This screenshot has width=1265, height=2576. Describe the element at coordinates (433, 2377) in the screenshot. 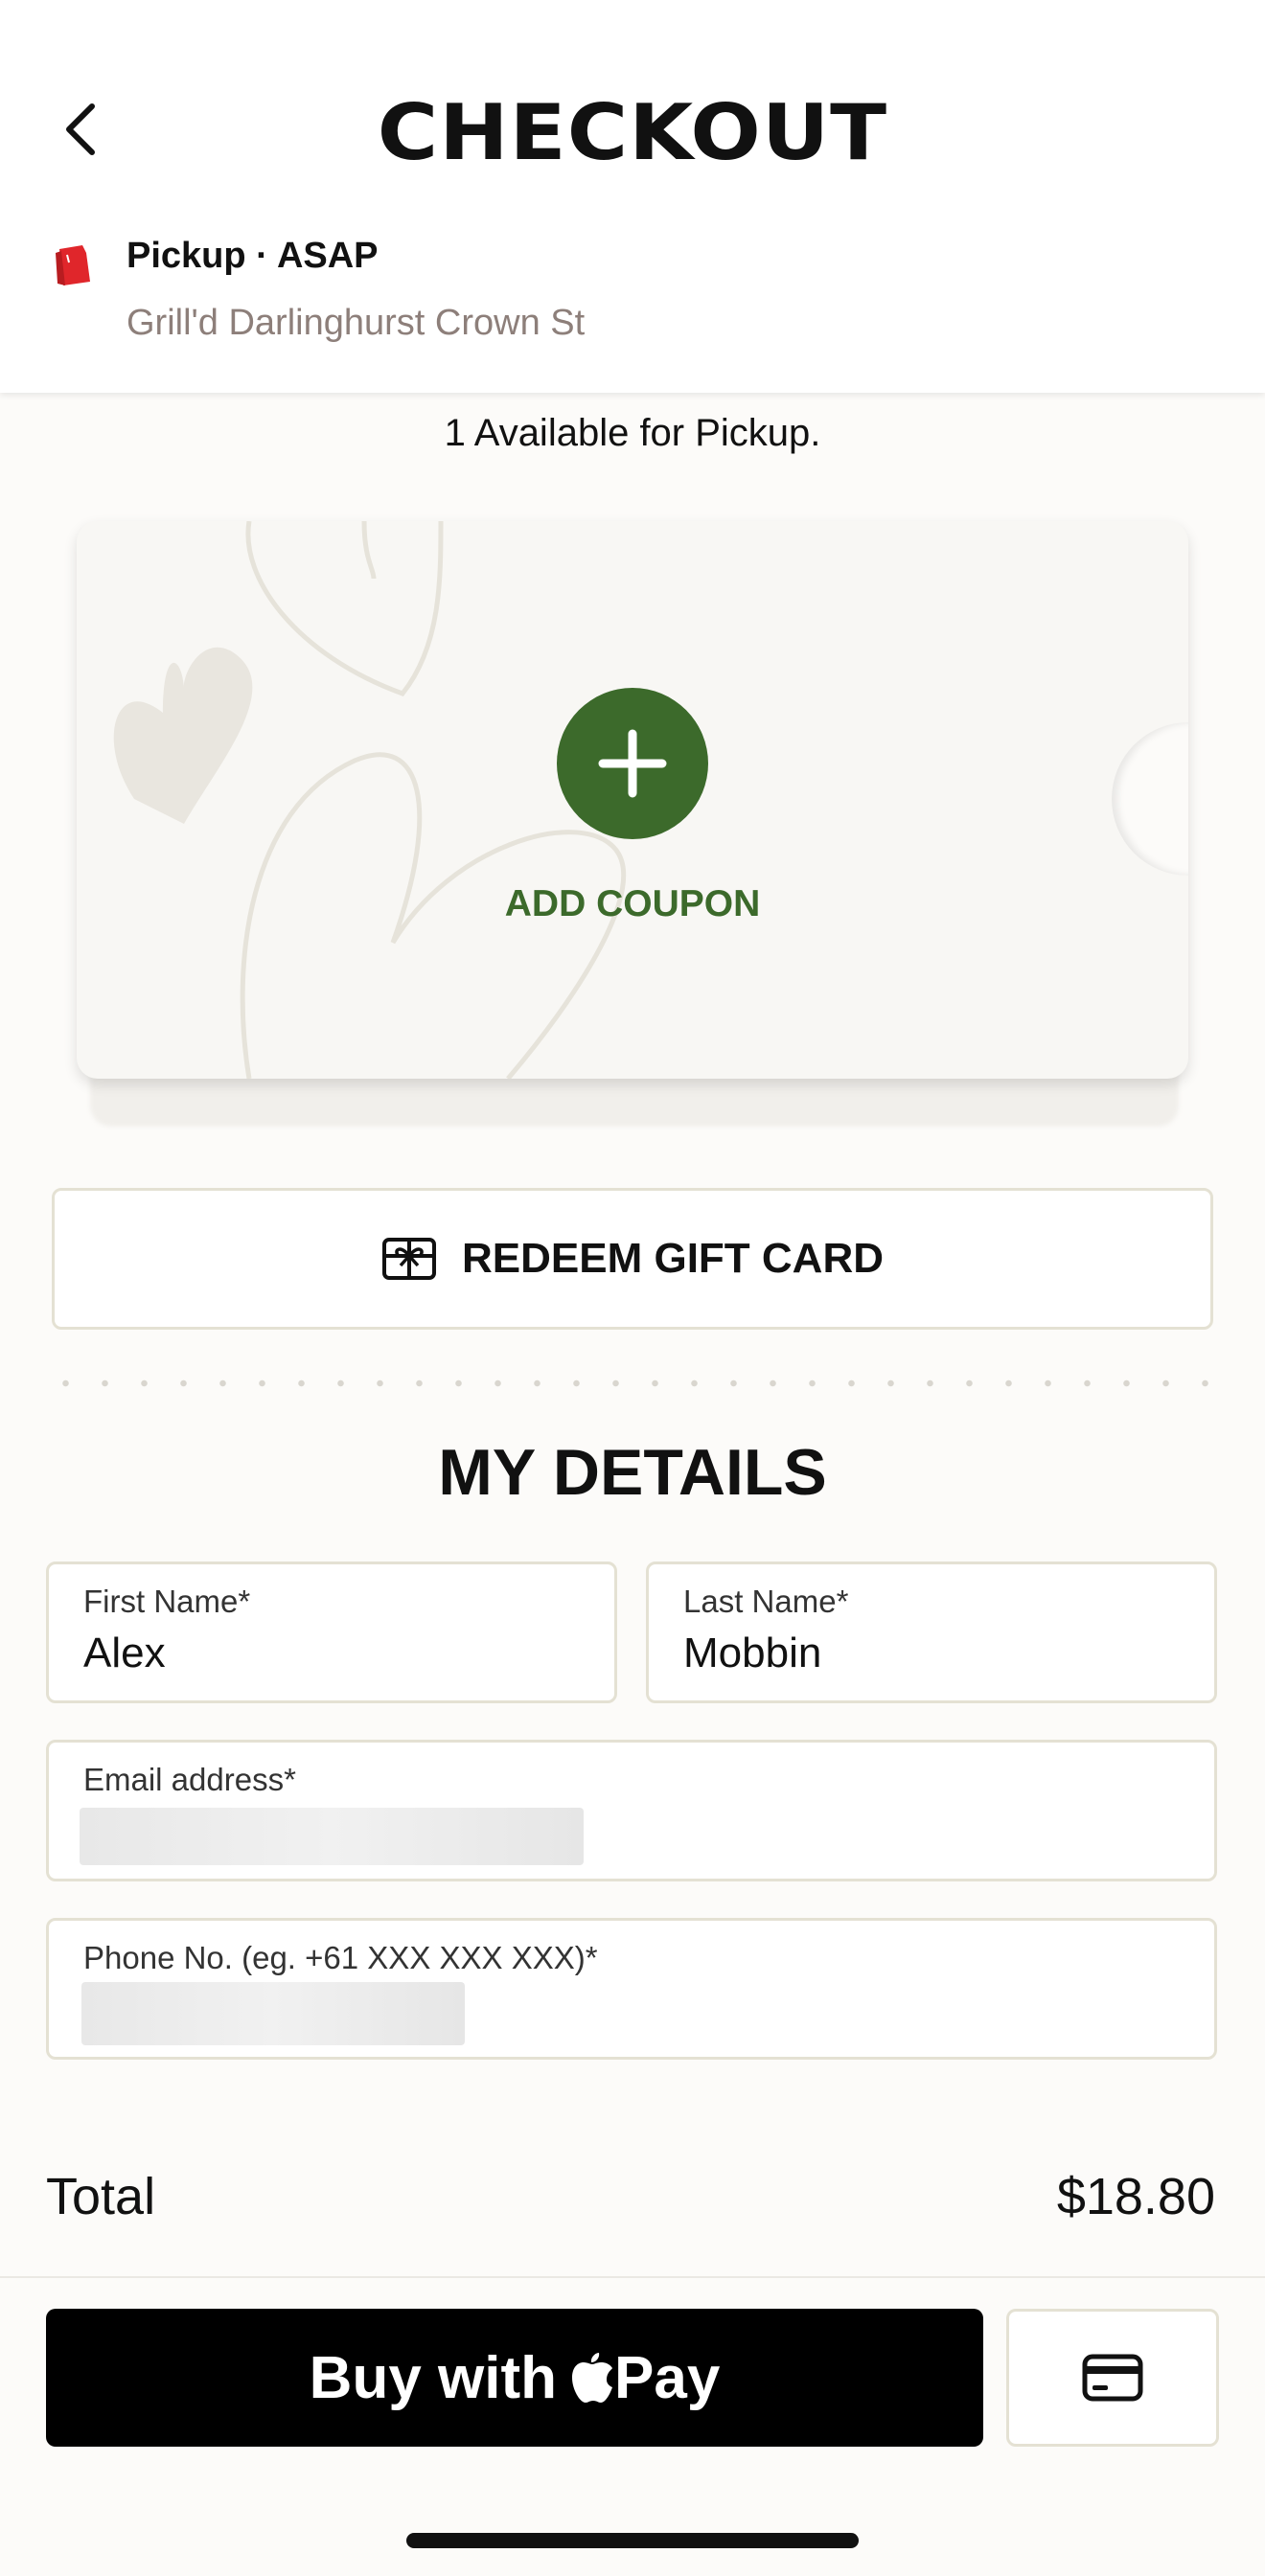

I see `apple-pay-prefix: Buy with` at that location.